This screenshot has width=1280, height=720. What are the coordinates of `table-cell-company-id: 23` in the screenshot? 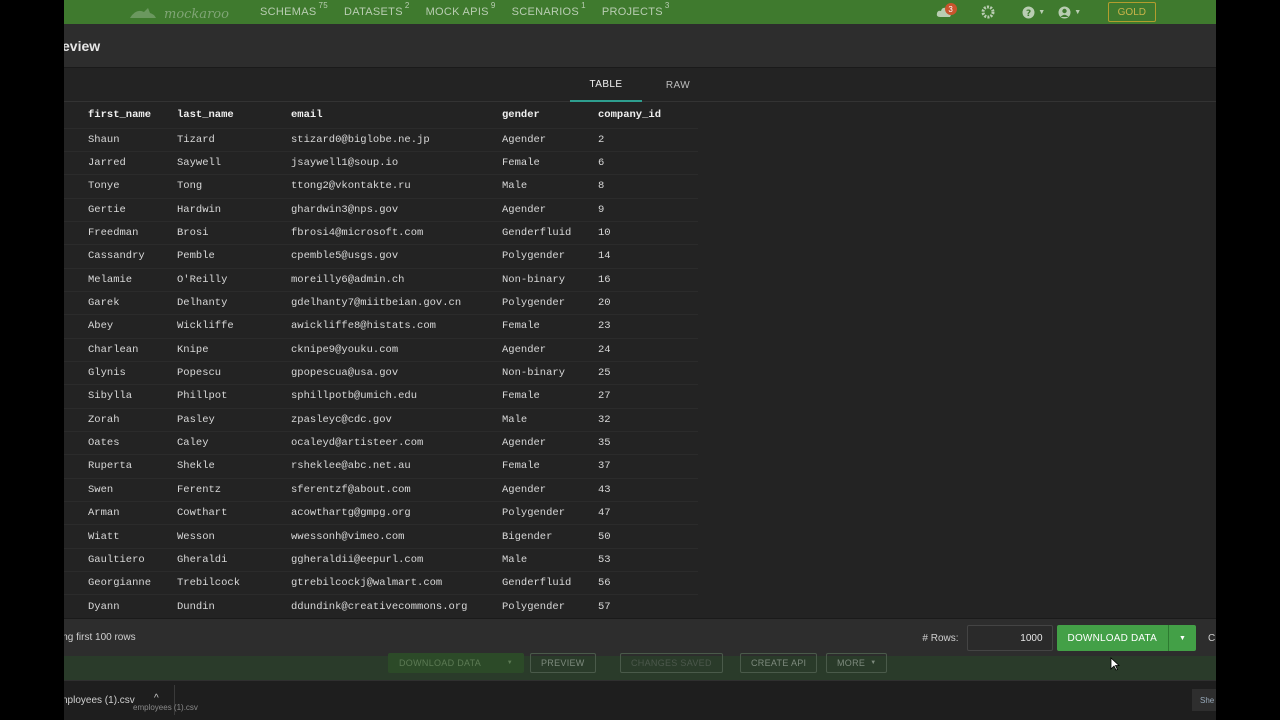 It's located at (604, 326).